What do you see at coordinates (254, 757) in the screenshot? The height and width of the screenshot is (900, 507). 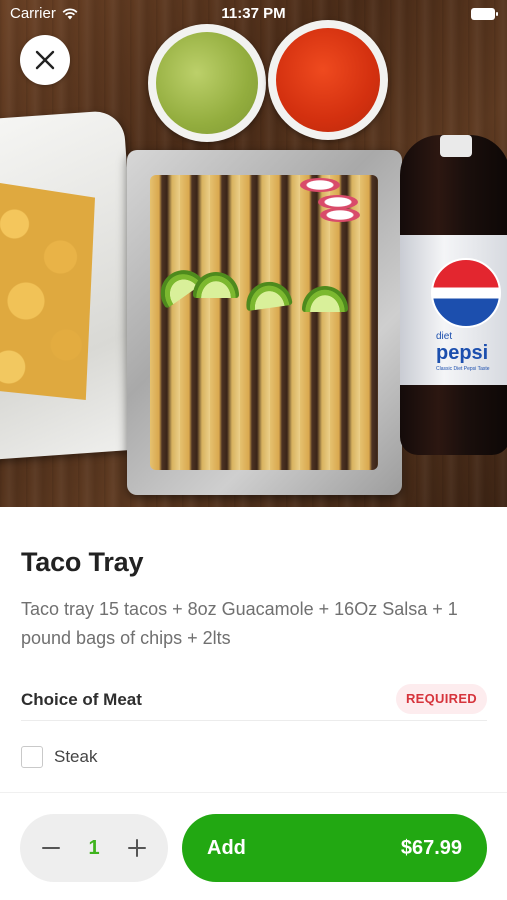 I see `option-row-steak: Steak` at bounding box center [254, 757].